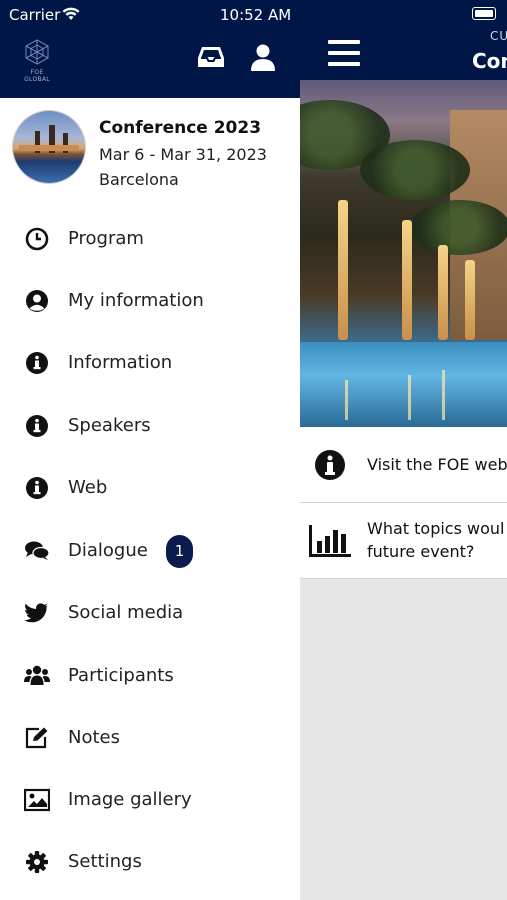  Describe the element at coordinates (403, 40) in the screenshot. I see `main-header: CU Con` at that location.